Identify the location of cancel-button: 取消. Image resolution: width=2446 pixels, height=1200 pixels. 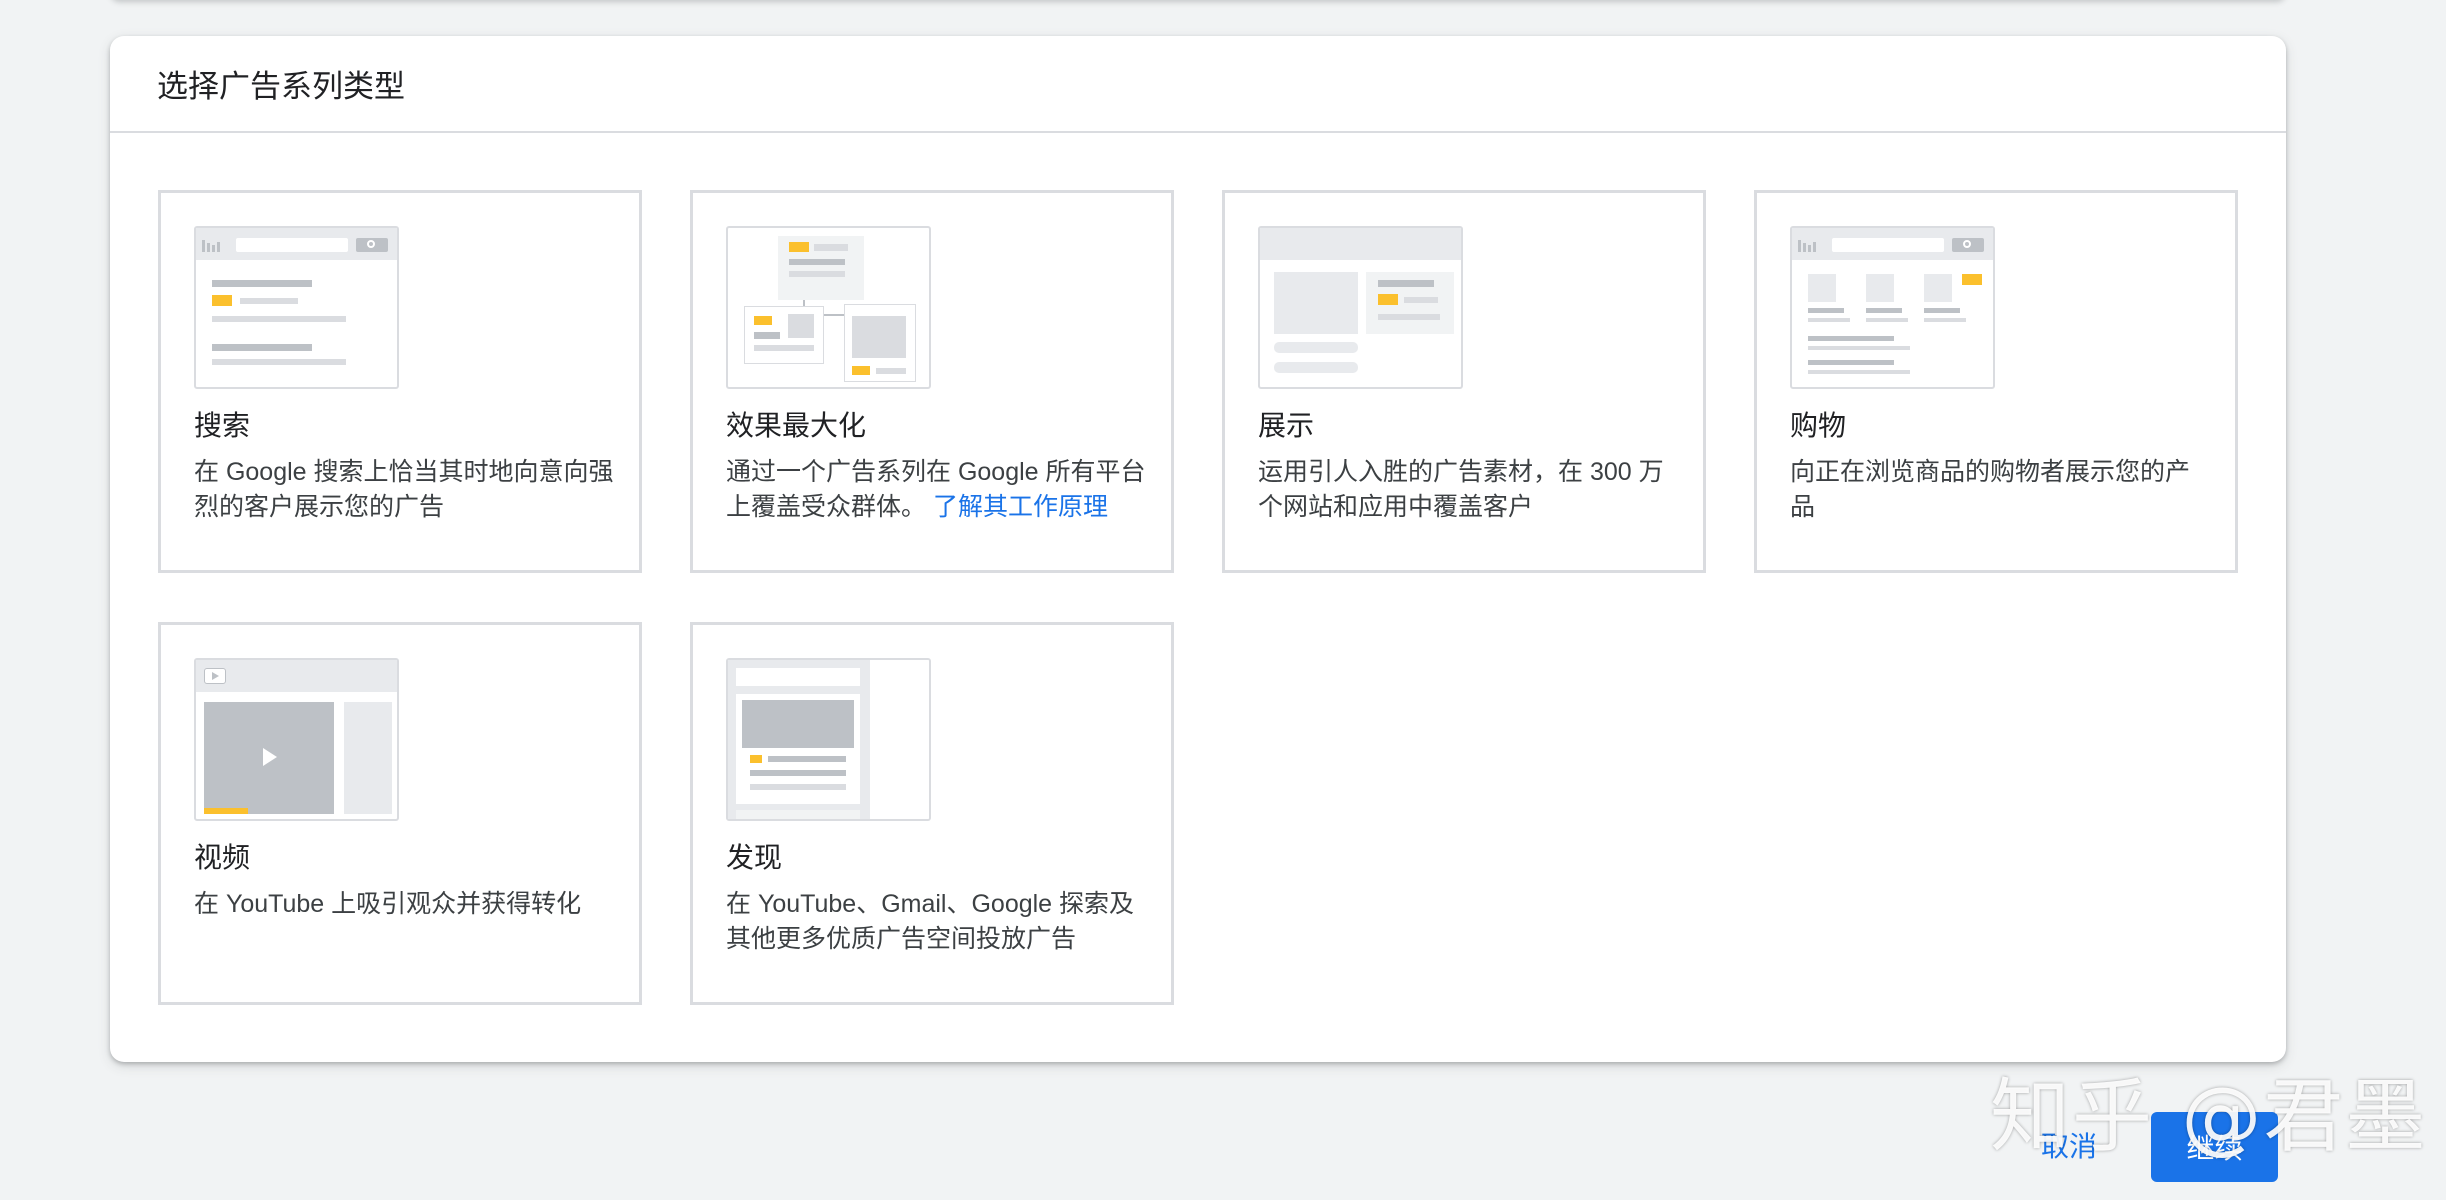
(2069, 1145).